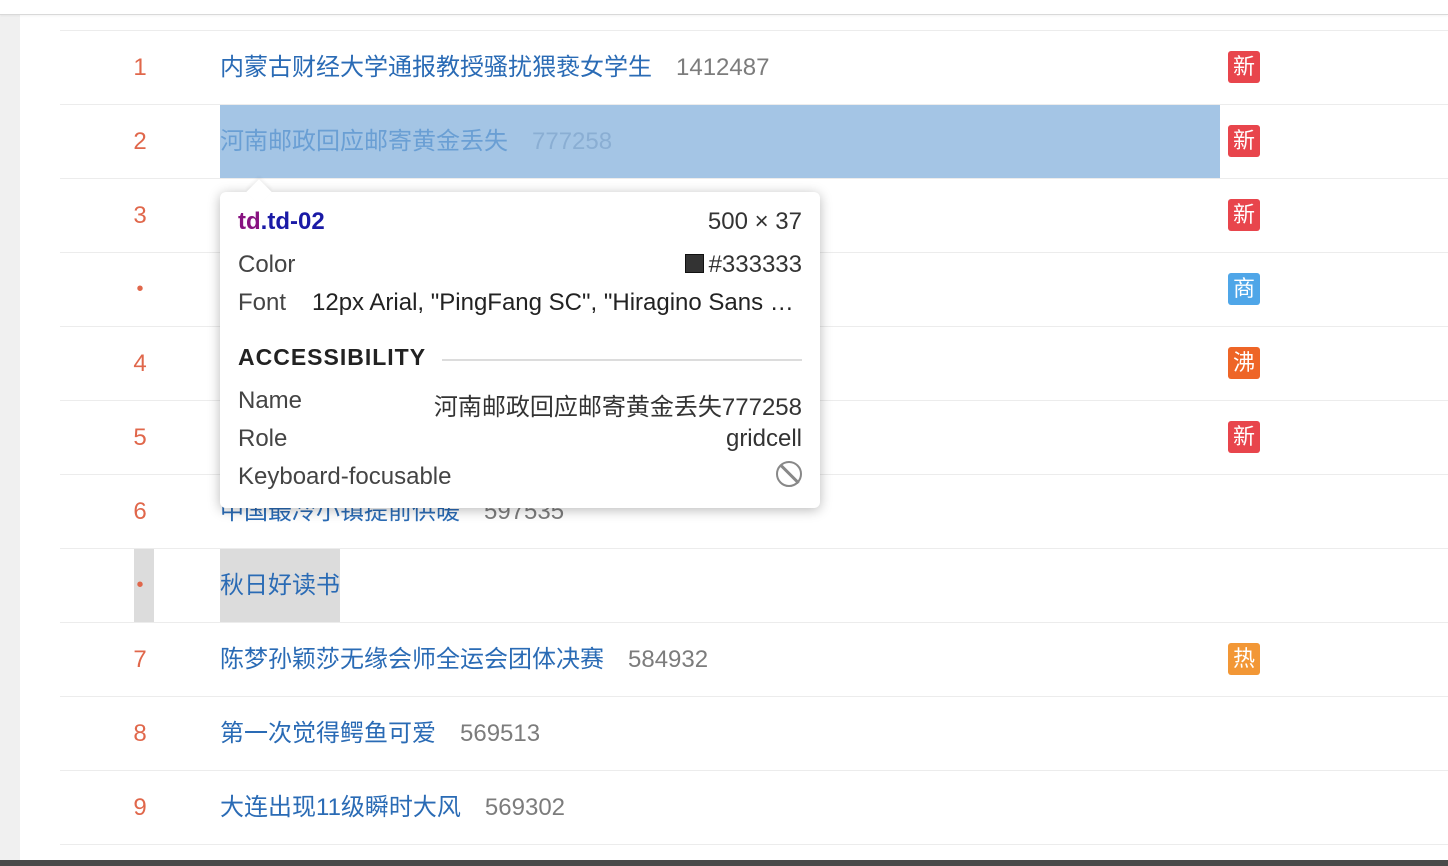 Image resolution: width=1448 pixels, height=866 pixels. Describe the element at coordinates (345, 476) in the screenshot. I see `keyboard-focusable-label: Keyboard-focusable` at that location.